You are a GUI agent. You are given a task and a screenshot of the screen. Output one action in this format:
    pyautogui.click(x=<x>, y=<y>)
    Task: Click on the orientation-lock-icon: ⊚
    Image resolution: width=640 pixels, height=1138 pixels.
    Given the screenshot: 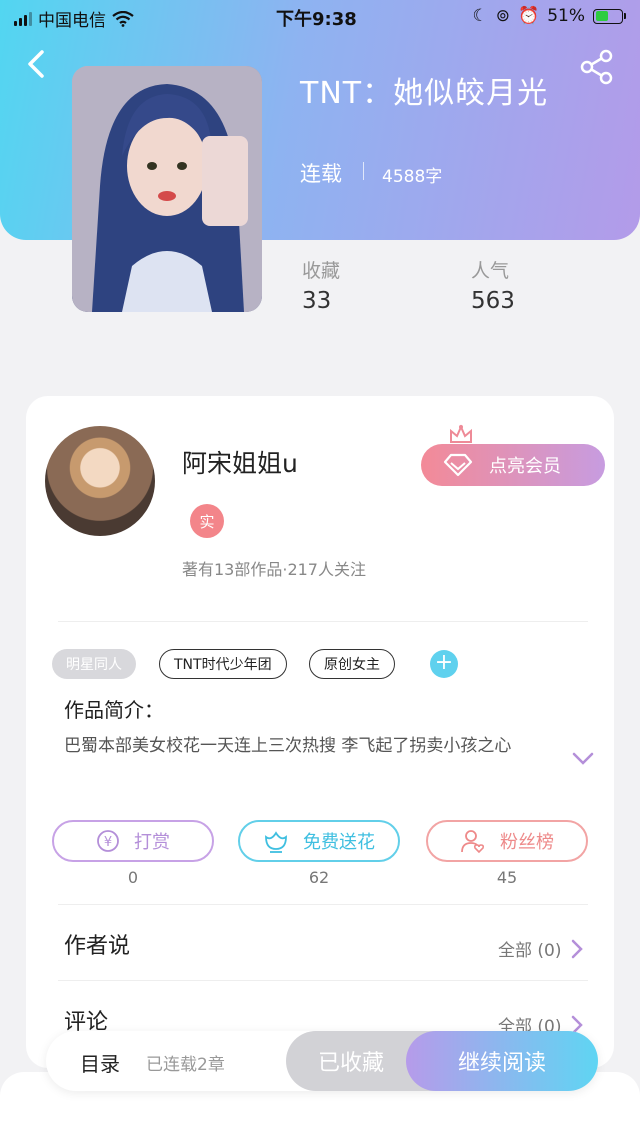 What is the action you would take?
    pyautogui.click(x=503, y=16)
    